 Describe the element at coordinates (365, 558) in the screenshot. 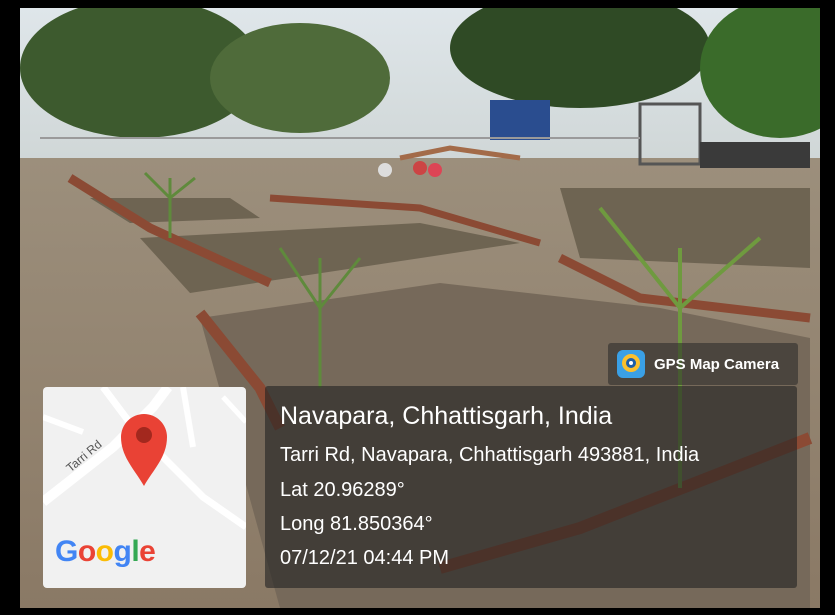

I see `timestamp-text: 07/12/21 04:44 PM` at that location.